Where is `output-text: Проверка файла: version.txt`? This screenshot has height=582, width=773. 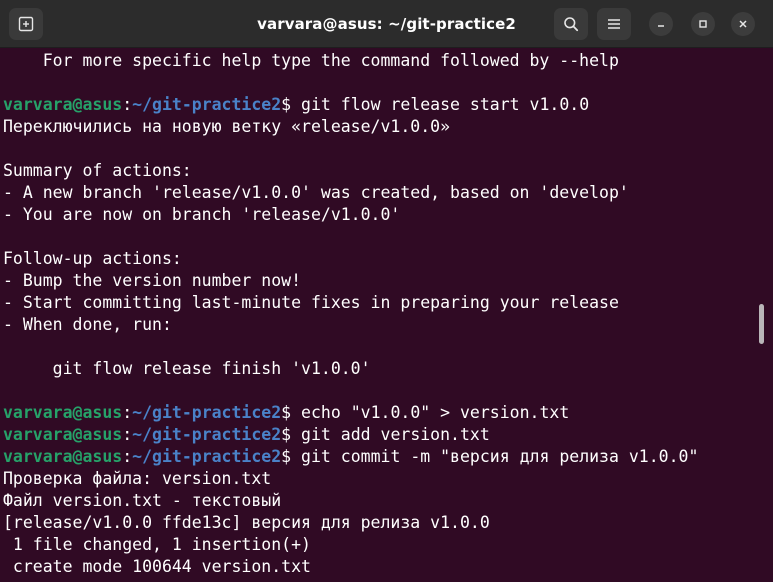 output-text: Проверка файла: version.txt is located at coordinates (137, 478).